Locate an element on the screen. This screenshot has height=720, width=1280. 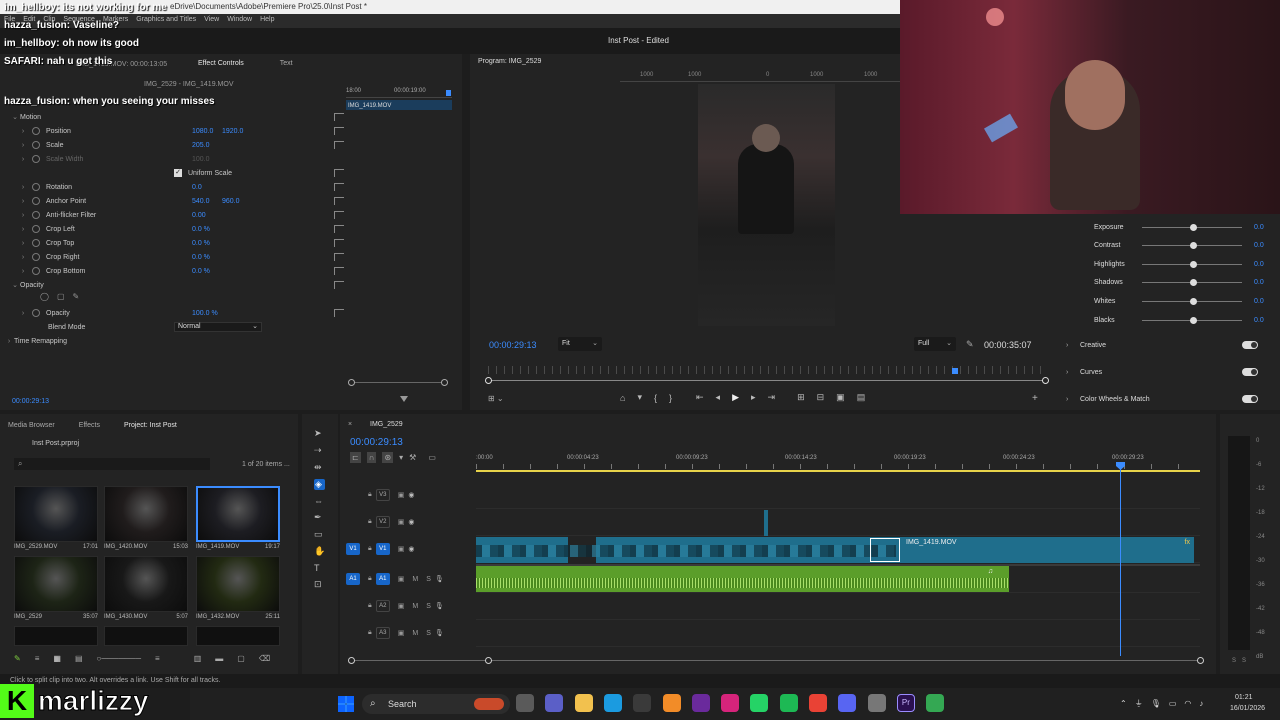
volume-icon: ♪ is located at coordinates (1201, 703).